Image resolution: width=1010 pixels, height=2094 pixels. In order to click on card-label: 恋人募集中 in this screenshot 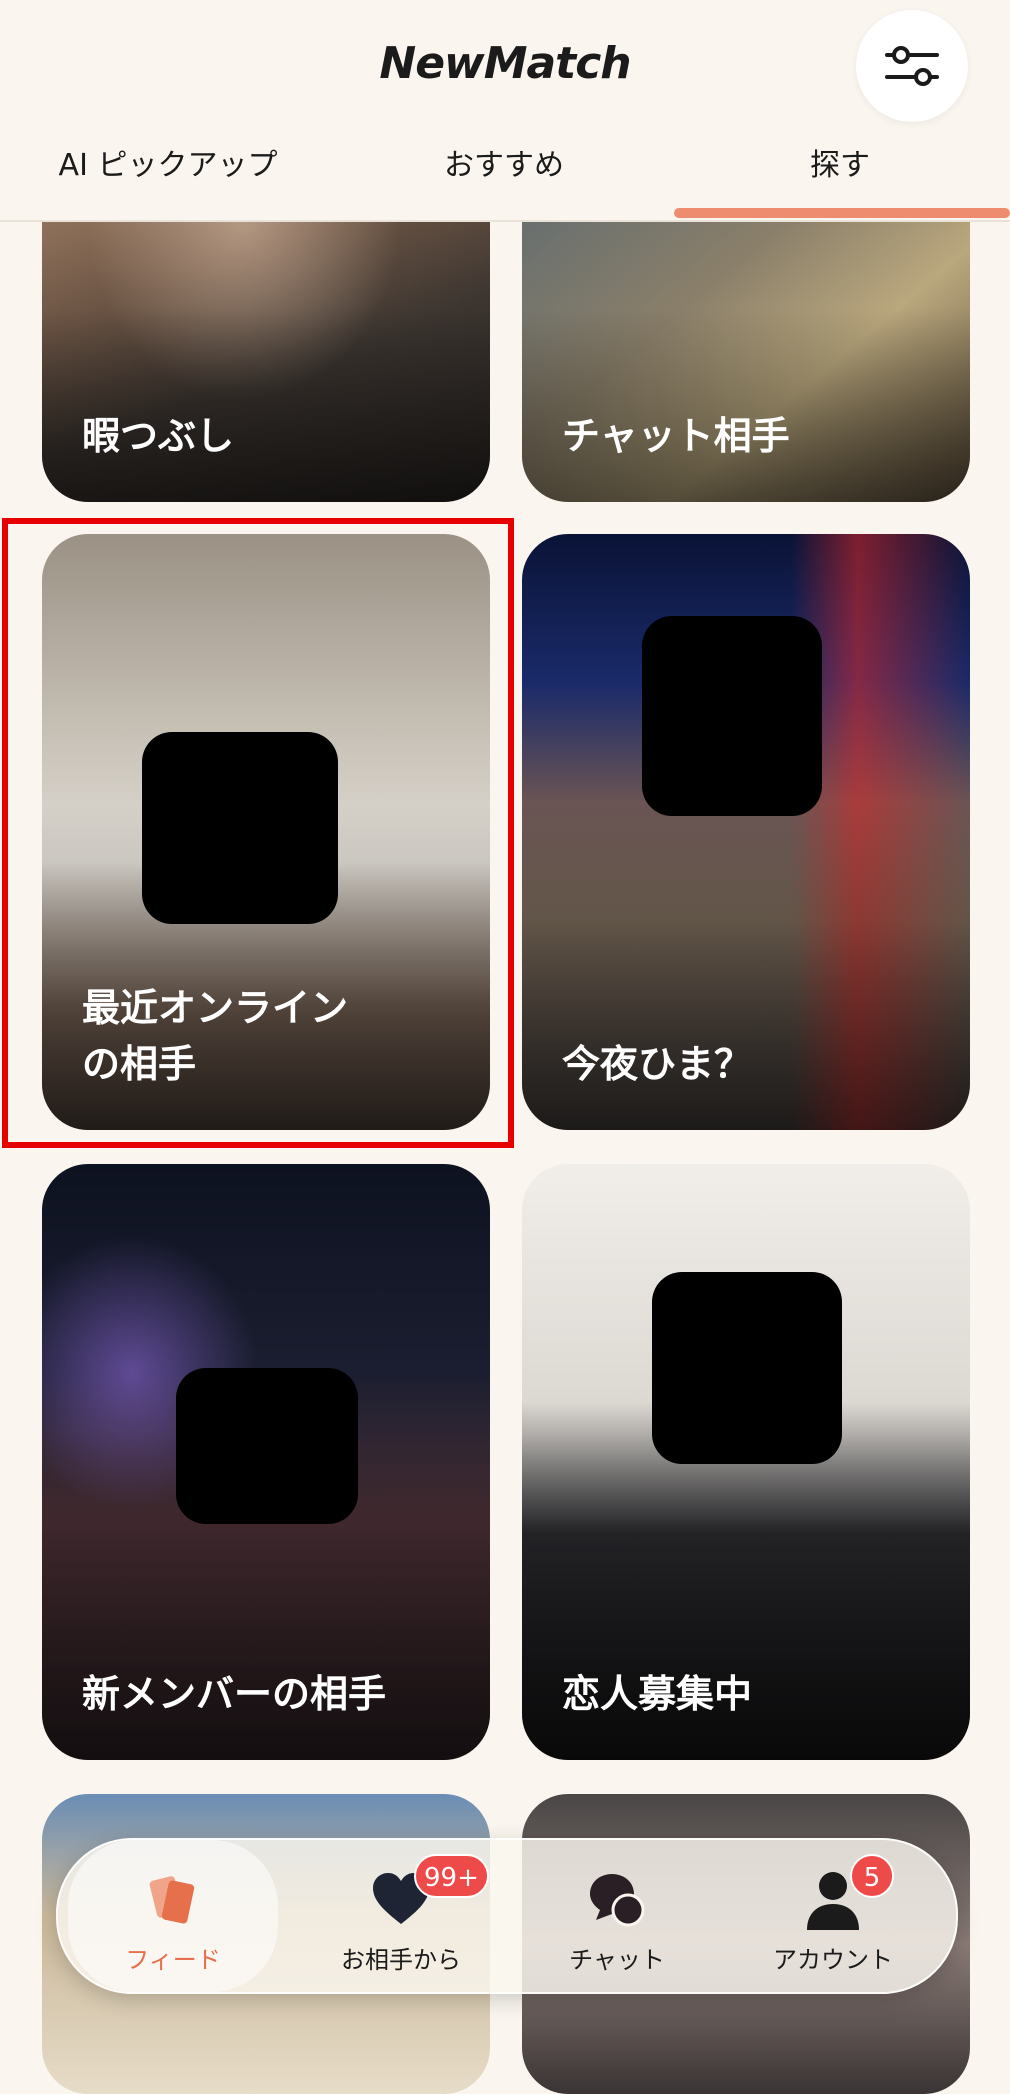, I will do `click(657, 1694)`.